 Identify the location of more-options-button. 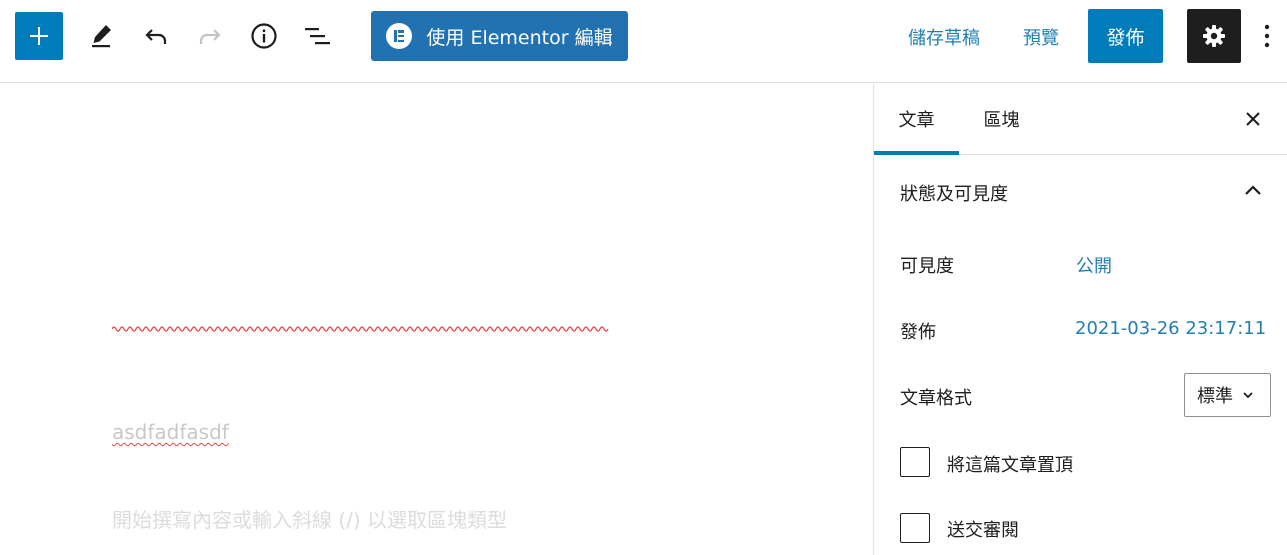
(1267, 36).